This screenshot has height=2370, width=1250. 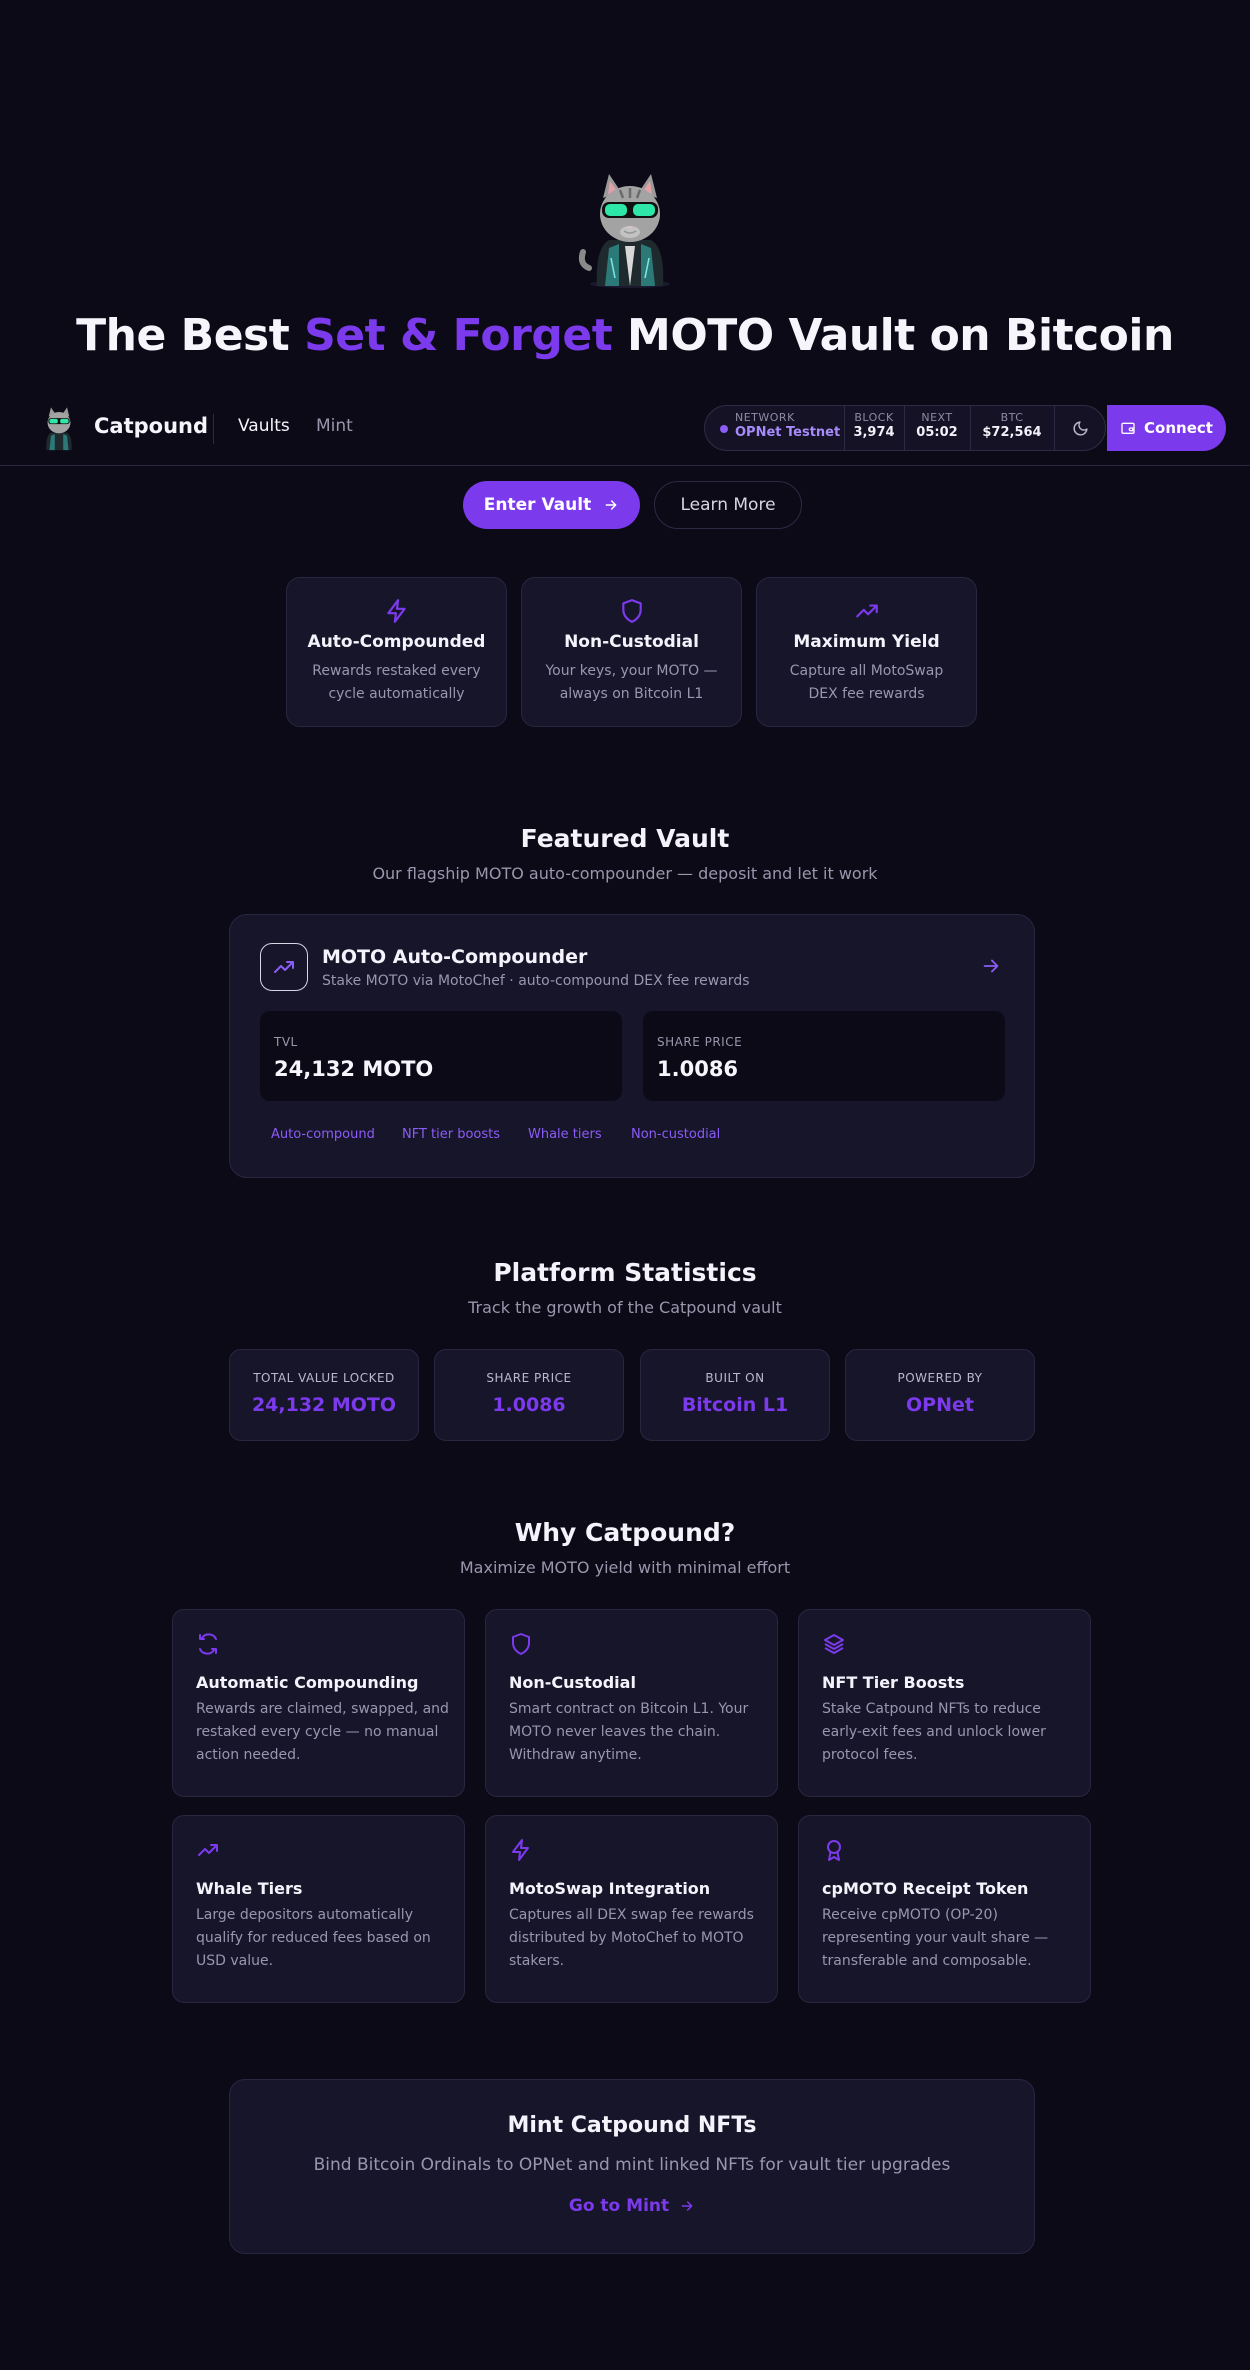 I want to click on go-to-mint-link: Go to Mint, so click(x=632, y=2206).